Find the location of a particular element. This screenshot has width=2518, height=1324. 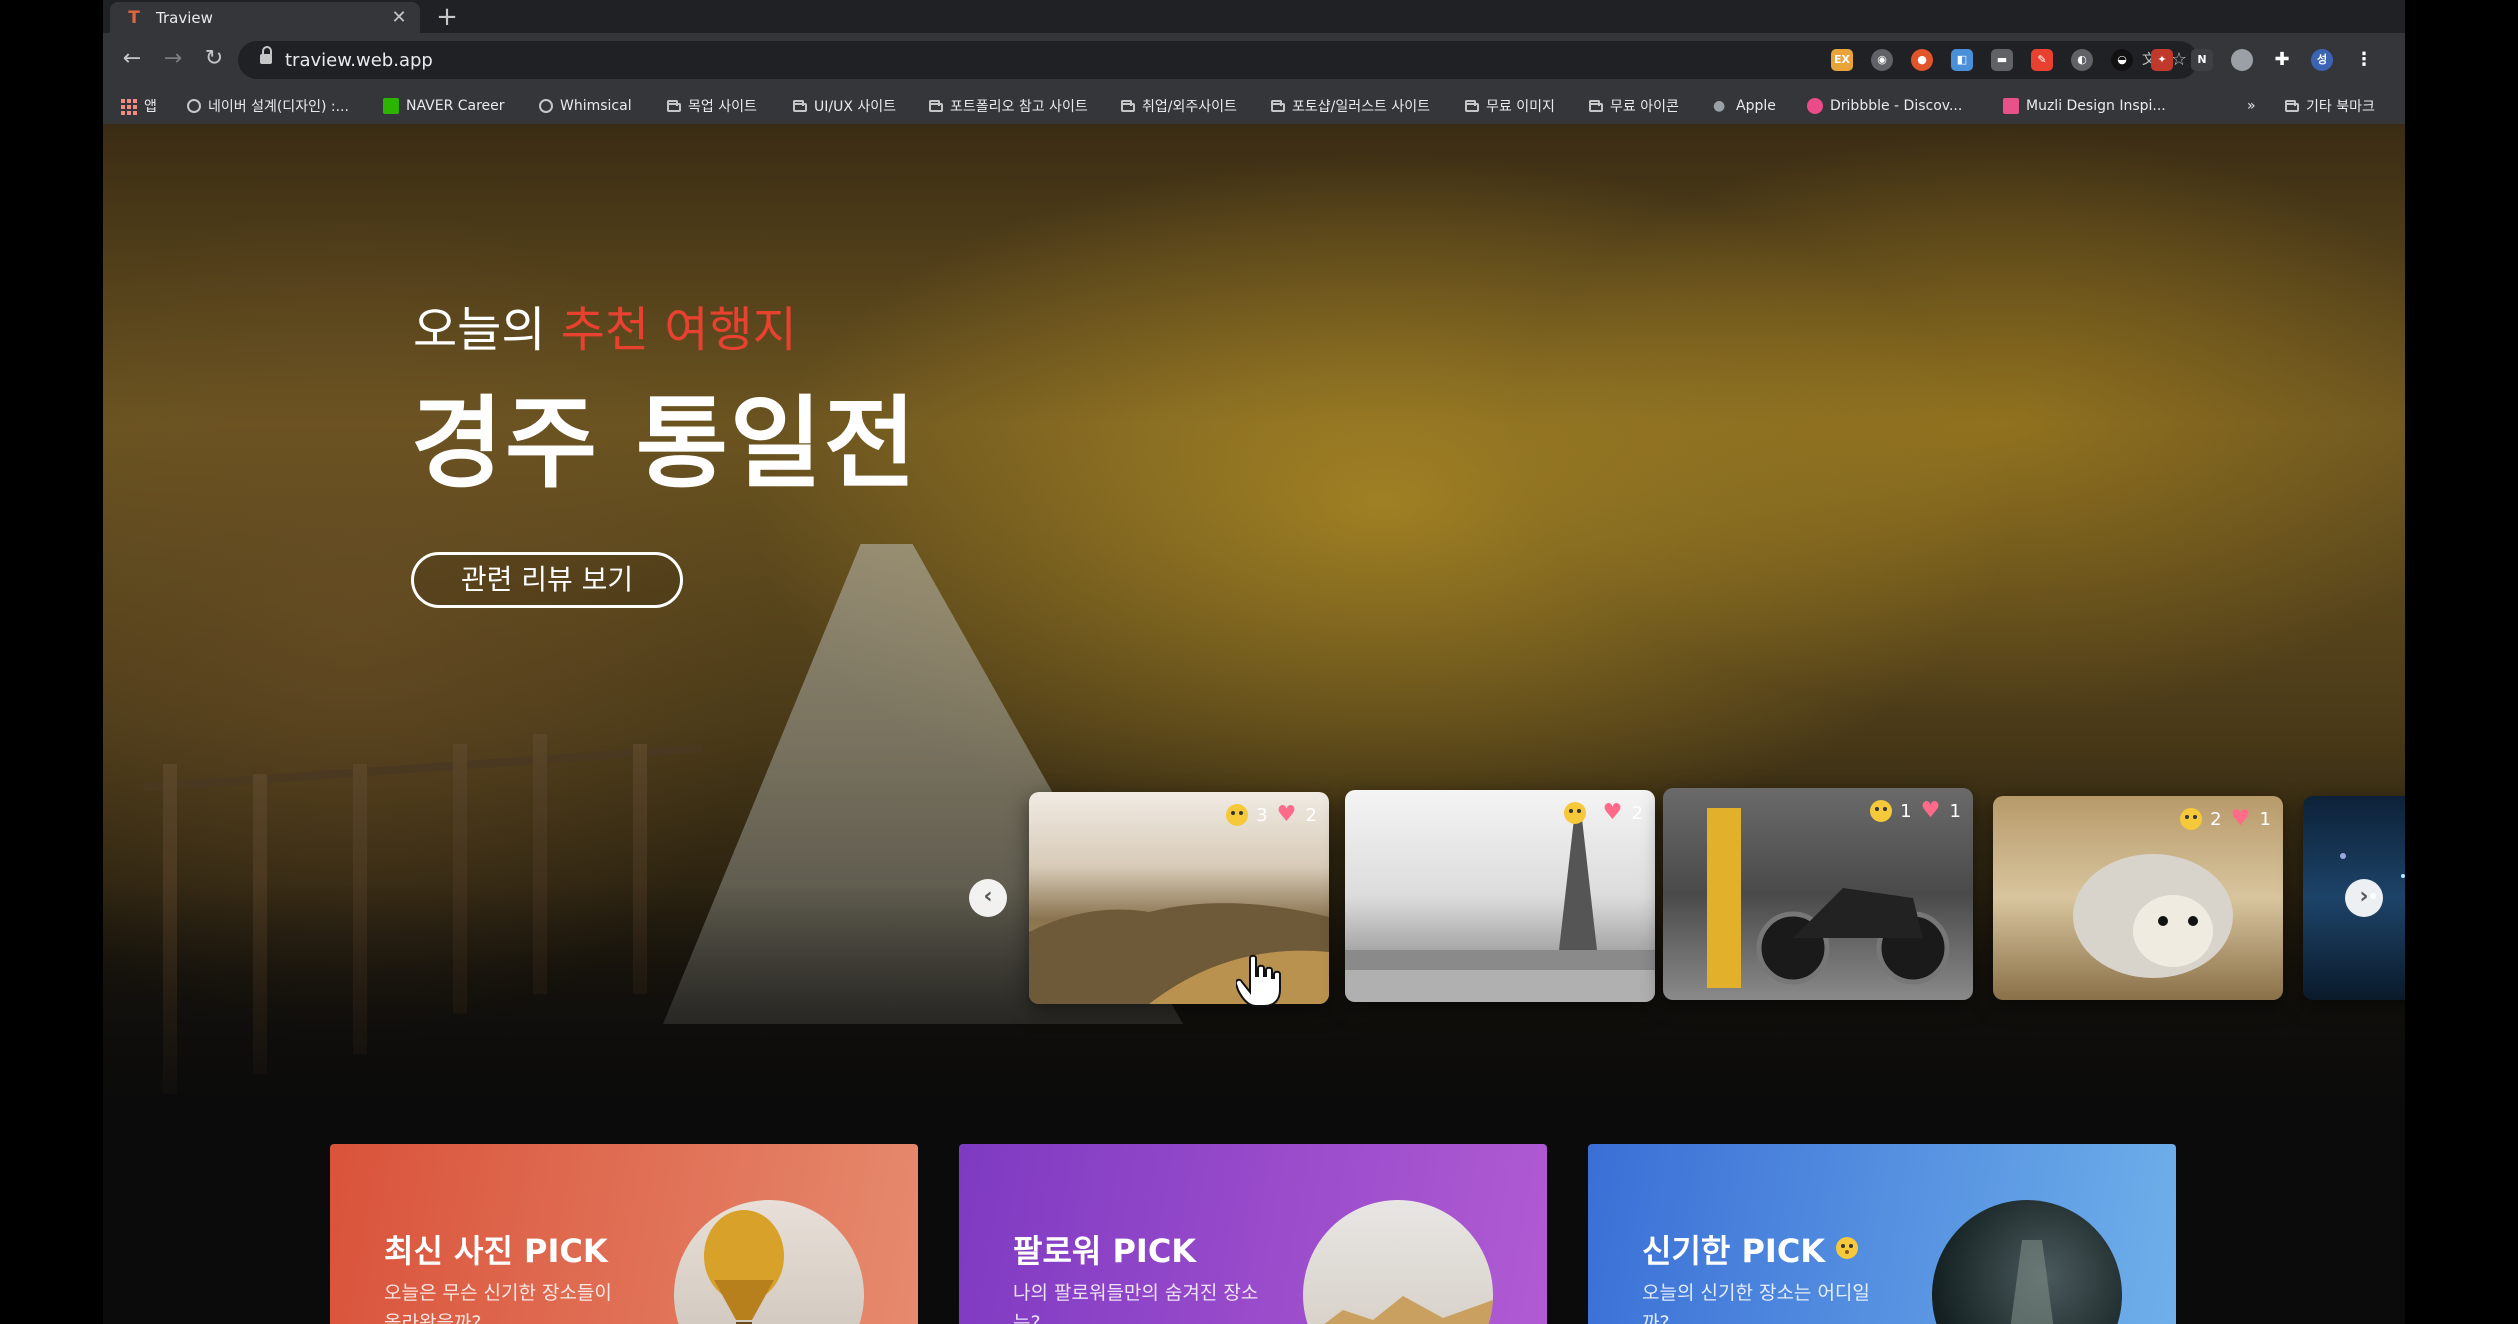

pick-title: 최신 사진 PICK is located at coordinates (496, 1251).